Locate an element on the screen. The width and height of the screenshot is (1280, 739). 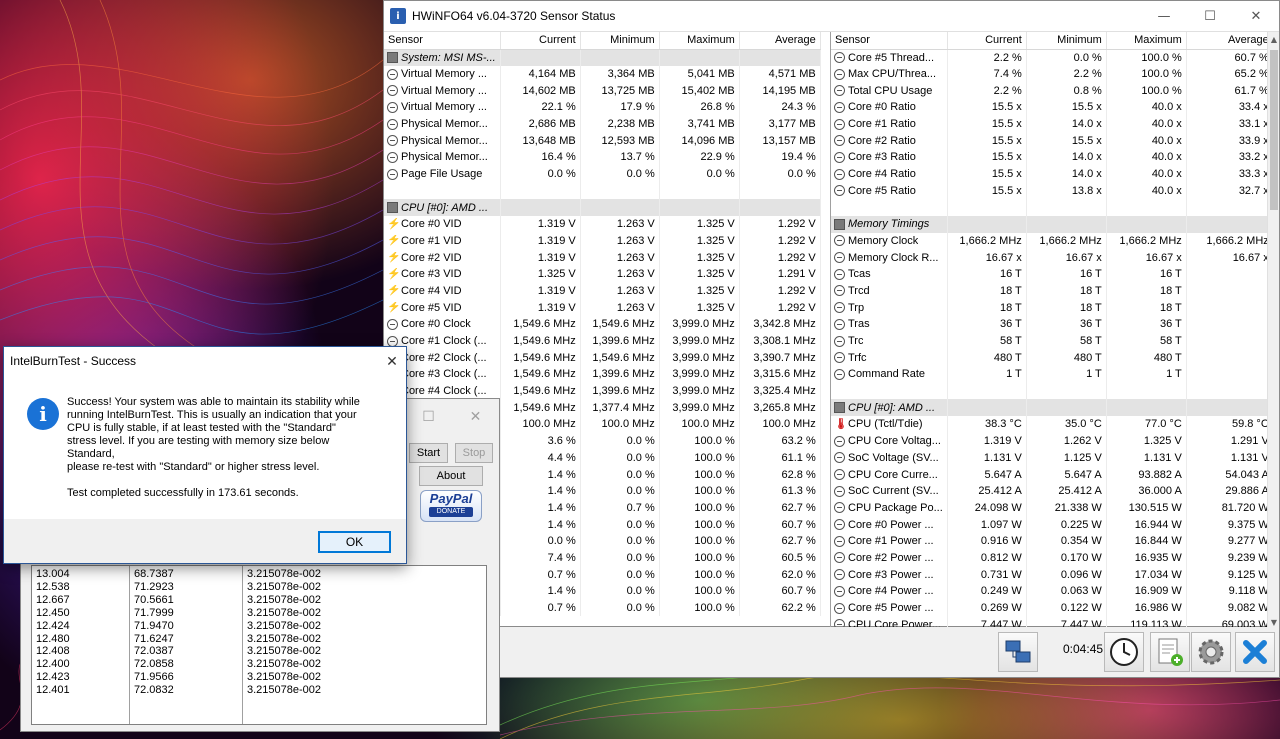
sensor-row: Core #0 Ratio 15.5 x 15.5 x 40.0 x 33.4 x is located at coordinates (1052, 107).